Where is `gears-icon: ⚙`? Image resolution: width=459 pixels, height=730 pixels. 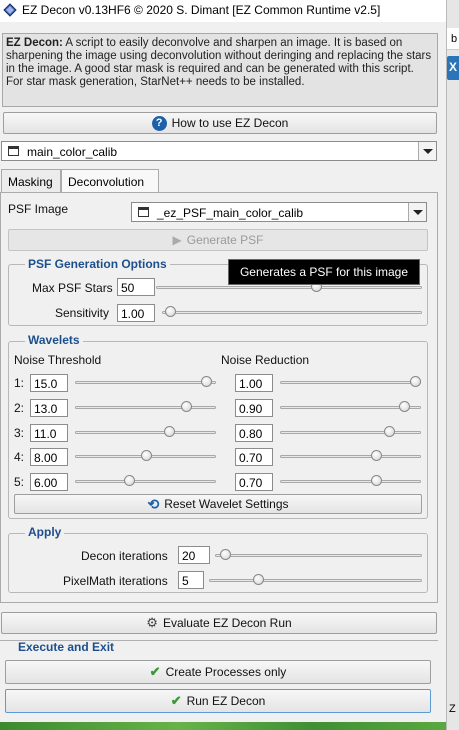 gears-icon: ⚙ is located at coordinates (152, 622).